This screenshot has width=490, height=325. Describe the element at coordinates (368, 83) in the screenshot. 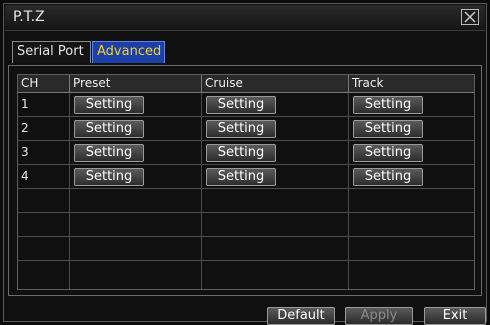

I see `column-header-track: Track` at that location.